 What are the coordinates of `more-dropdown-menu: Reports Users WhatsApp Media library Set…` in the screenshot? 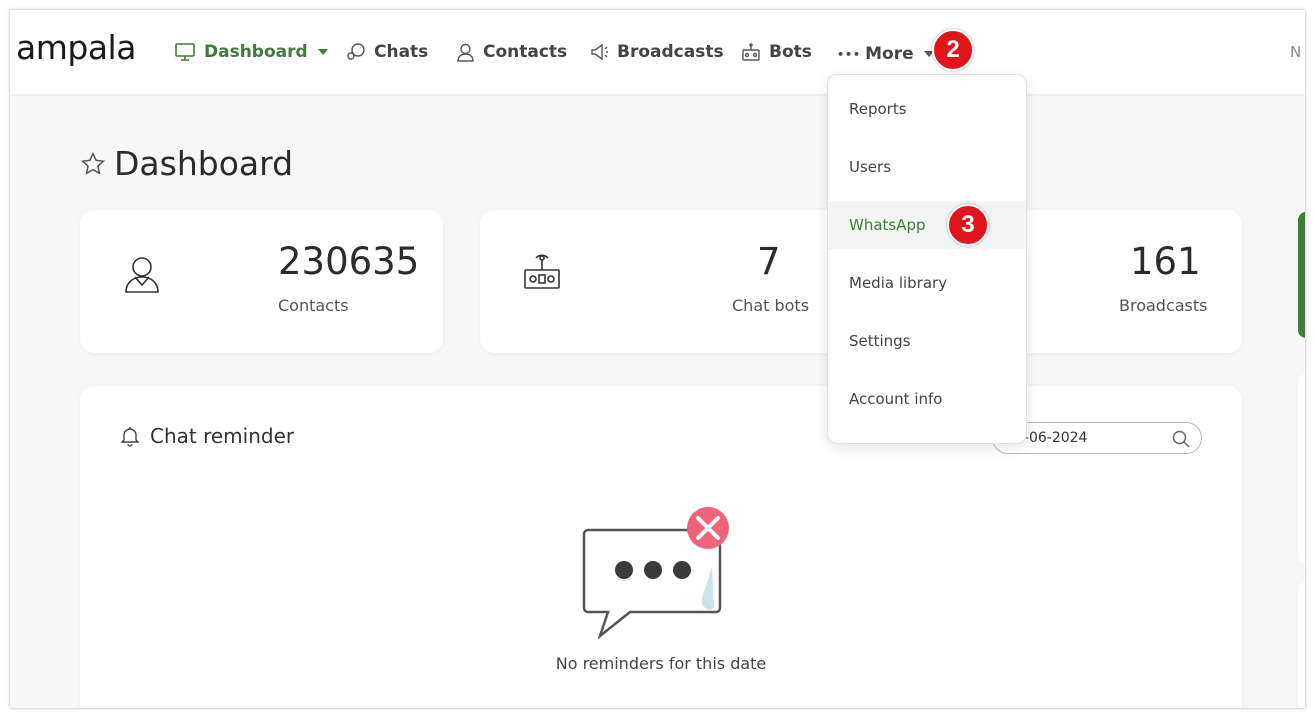 It's located at (927, 259).